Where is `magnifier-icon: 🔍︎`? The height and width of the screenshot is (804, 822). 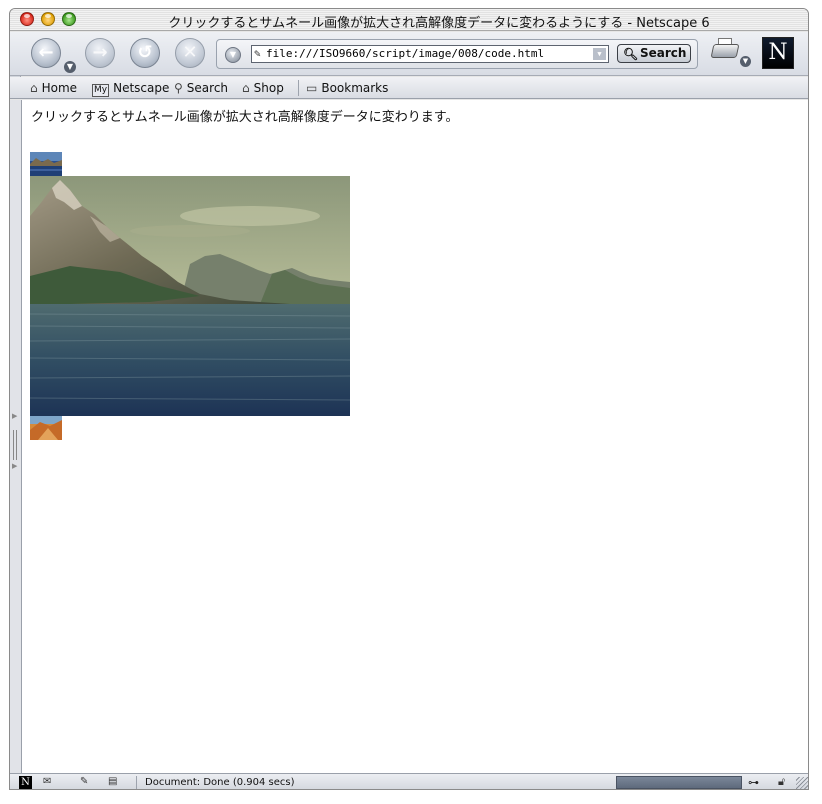
magnifier-icon: 🔍︎ is located at coordinates (631, 54).